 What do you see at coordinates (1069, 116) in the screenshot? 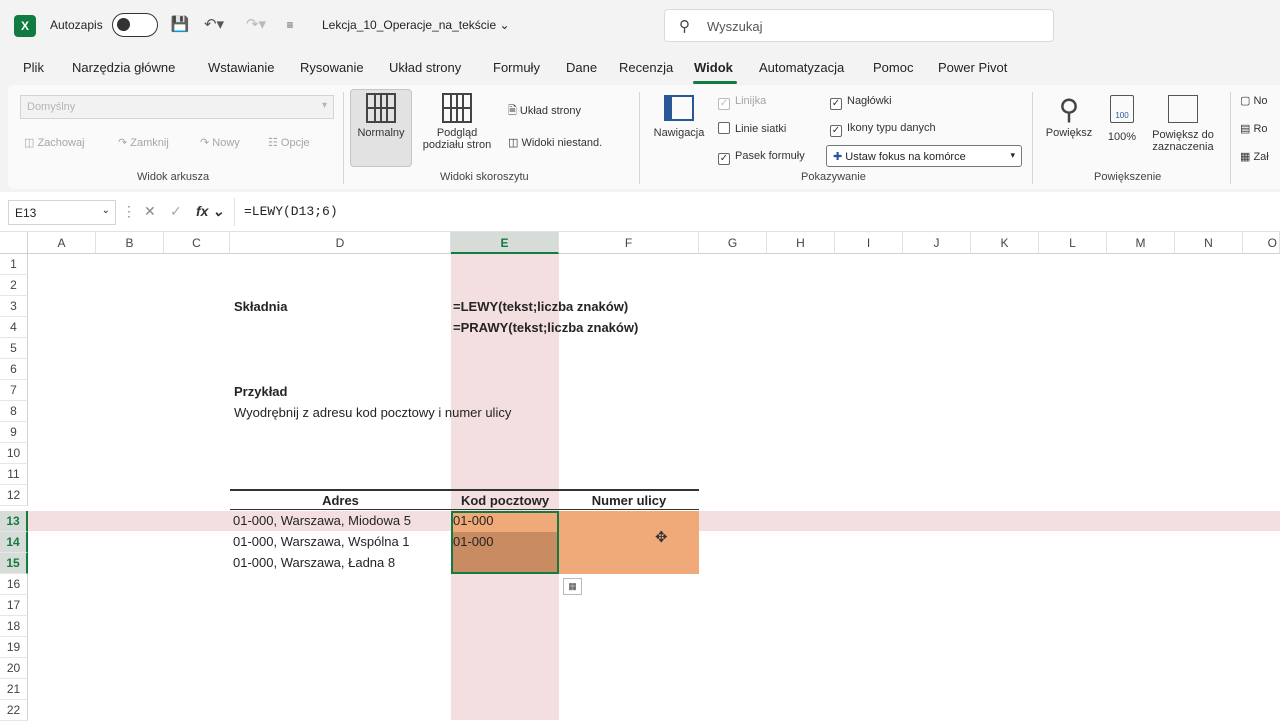
I see `zoom-button: ⚲ Powiększ` at bounding box center [1069, 116].